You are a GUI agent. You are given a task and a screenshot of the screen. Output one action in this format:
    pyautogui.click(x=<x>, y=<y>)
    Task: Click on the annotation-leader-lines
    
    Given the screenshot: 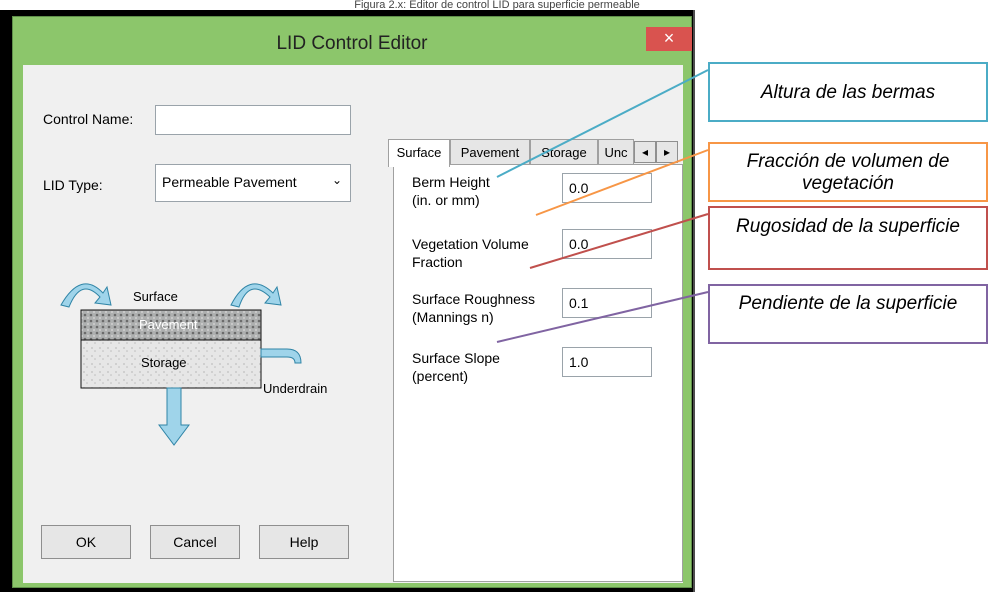 What is the action you would take?
    pyautogui.click(x=602, y=206)
    